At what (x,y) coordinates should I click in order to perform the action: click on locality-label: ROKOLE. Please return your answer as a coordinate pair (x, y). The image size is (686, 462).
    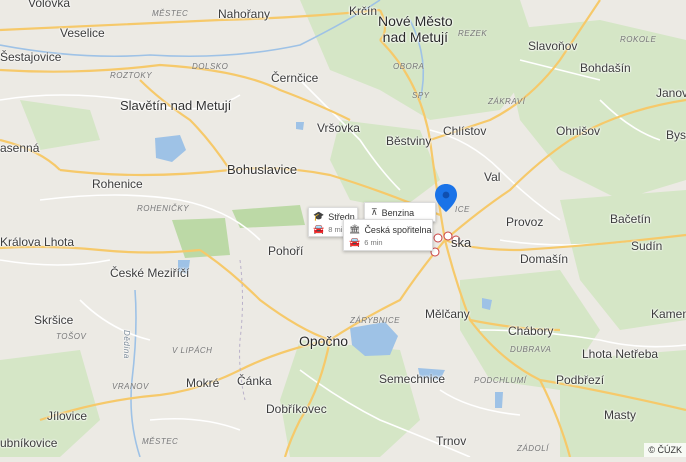
    Looking at the image, I should click on (638, 39).